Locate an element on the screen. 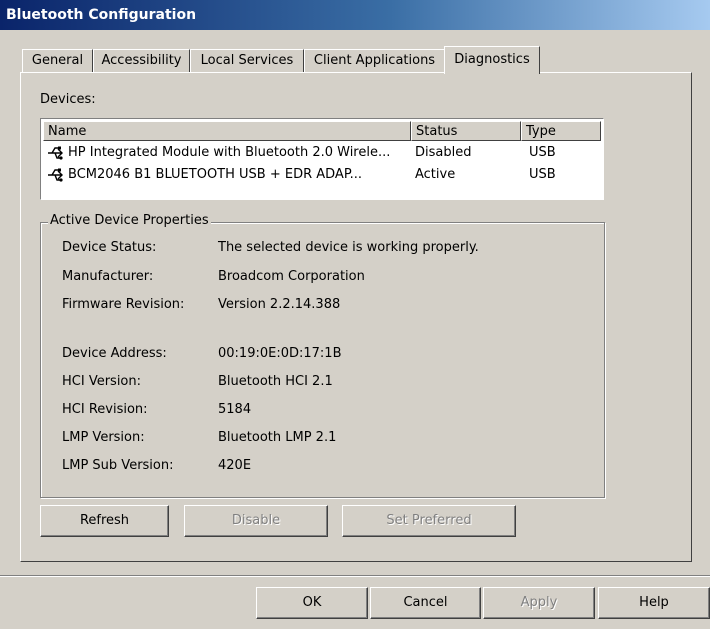 This screenshot has width=710, height=629. property-label: HCI Version: is located at coordinates (102, 381).